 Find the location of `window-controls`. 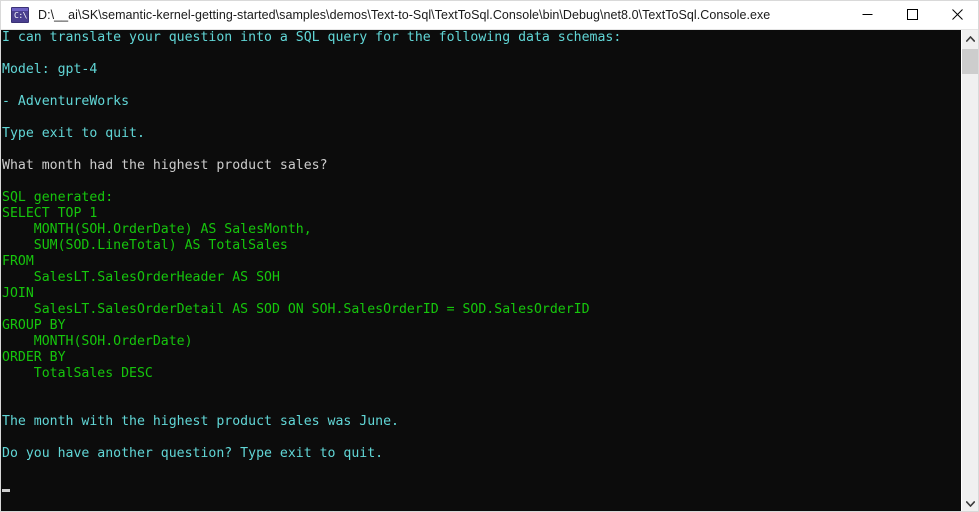

window-controls is located at coordinates (911, 15).